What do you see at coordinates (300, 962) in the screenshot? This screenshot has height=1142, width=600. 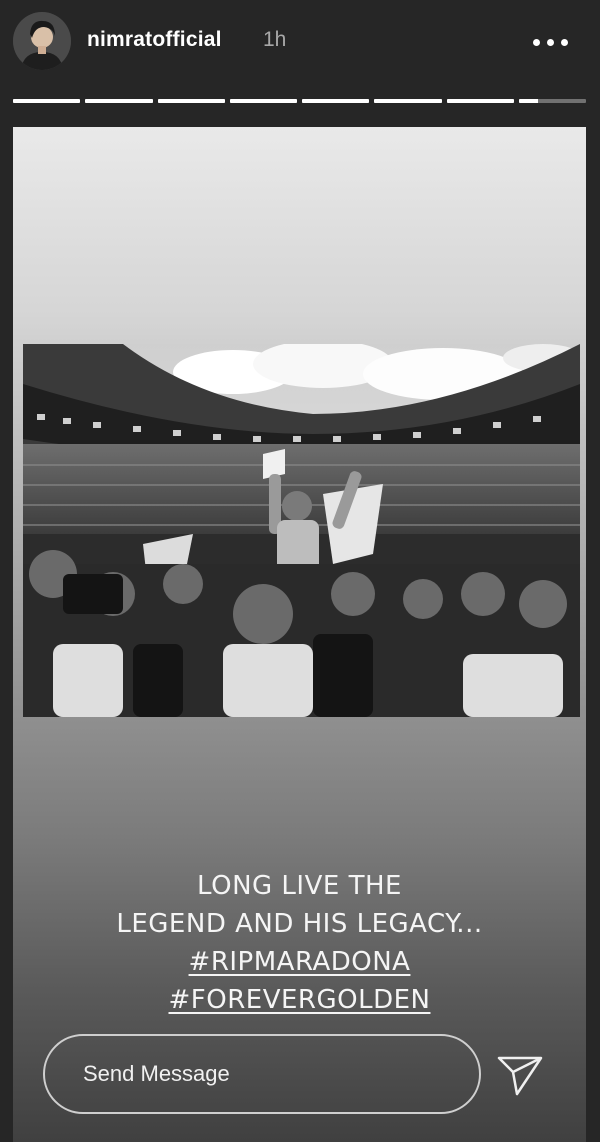 I see `hashtag-ripmaradona: #RIPMARADONA` at bounding box center [300, 962].